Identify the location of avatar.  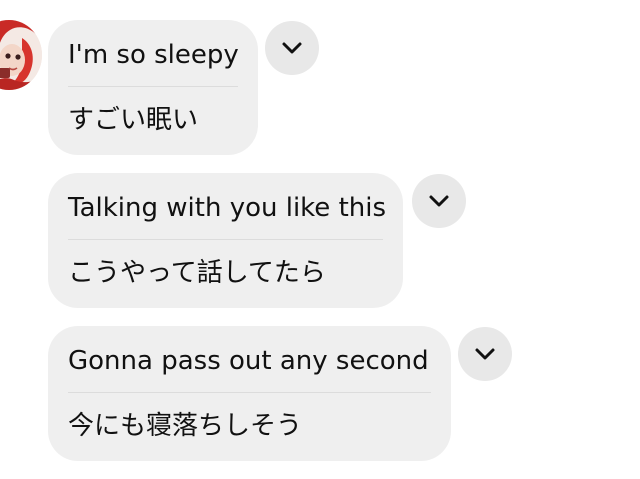
(21, 55).